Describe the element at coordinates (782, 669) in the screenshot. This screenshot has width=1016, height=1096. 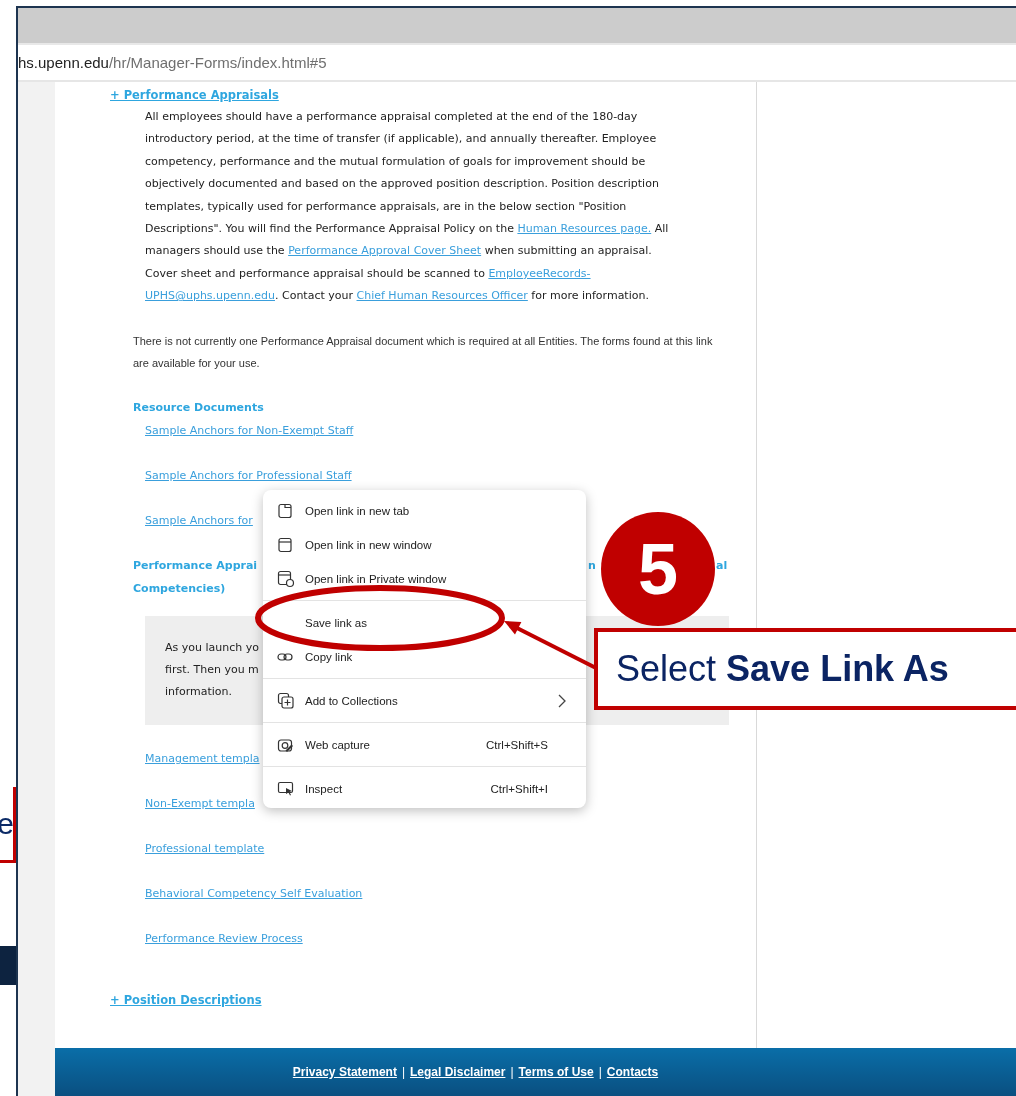
I see `callout-text: Select Save Link As` at that location.